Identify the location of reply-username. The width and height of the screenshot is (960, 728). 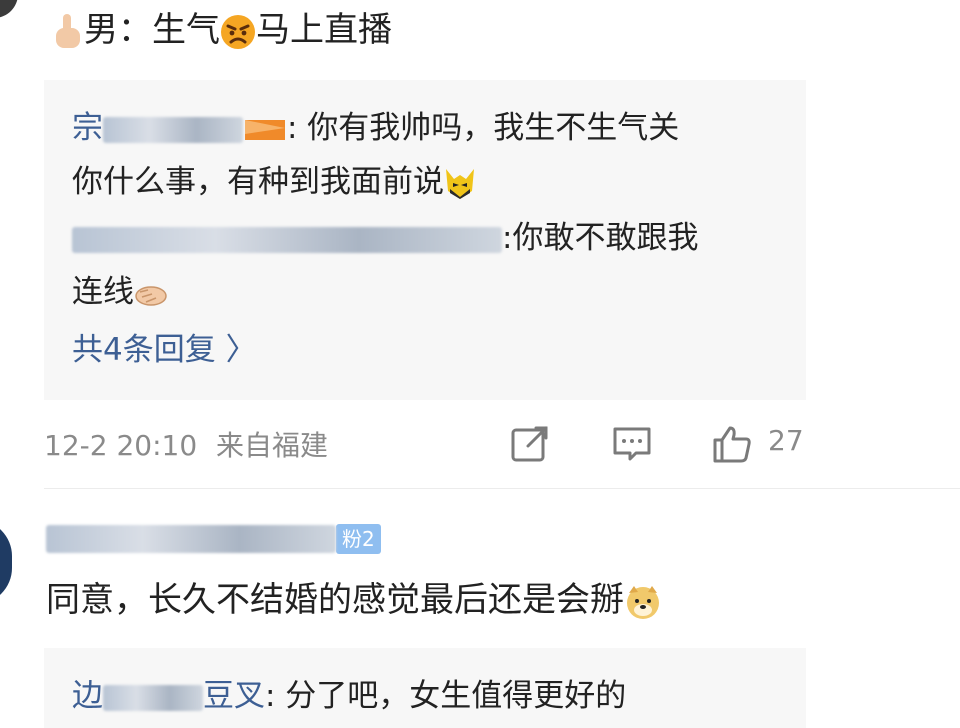
(287, 238).